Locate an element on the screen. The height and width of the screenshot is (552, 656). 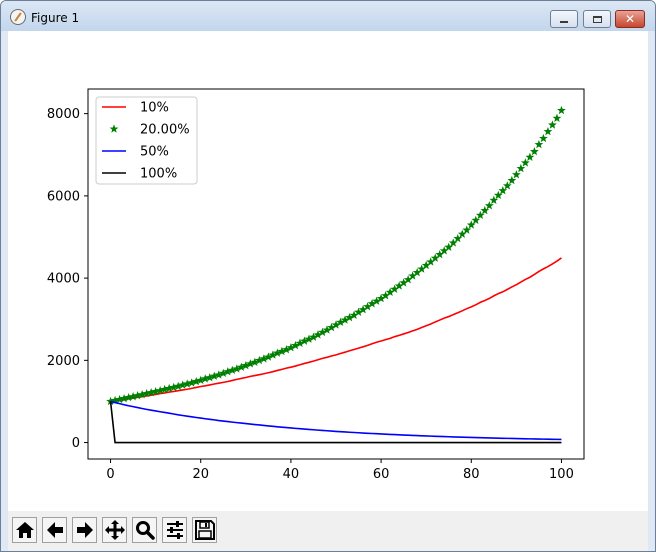
home-icon is located at coordinates (24, 530).